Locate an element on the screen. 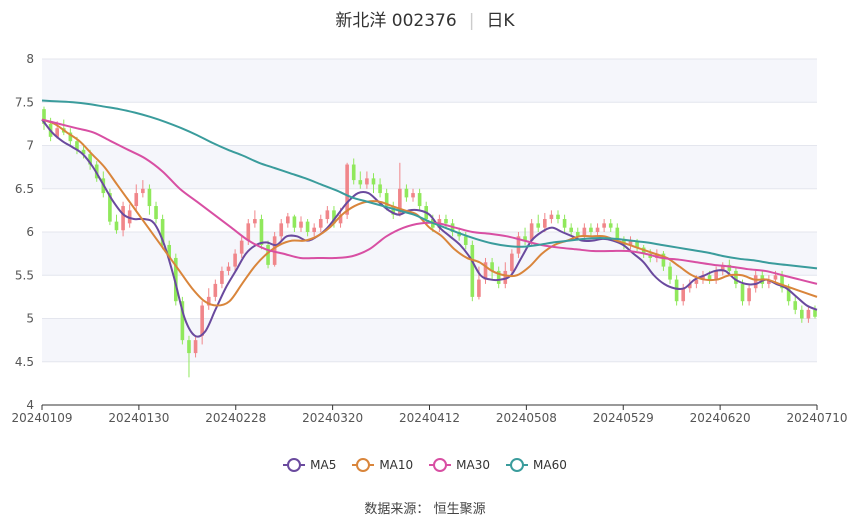  source-name: 恒生聚源 is located at coordinates (459, 509).